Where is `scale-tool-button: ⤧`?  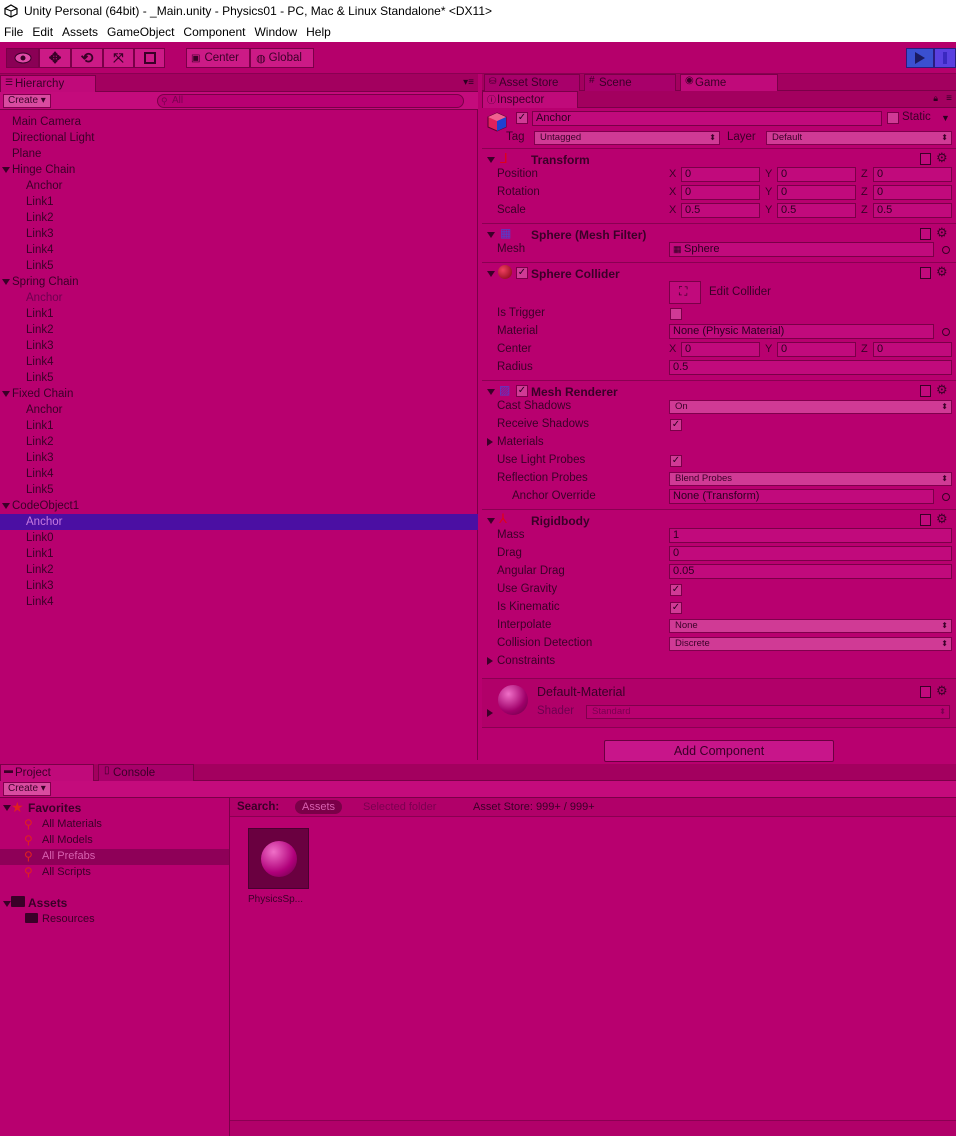 scale-tool-button: ⤧ is located at coordinates (118, 58).